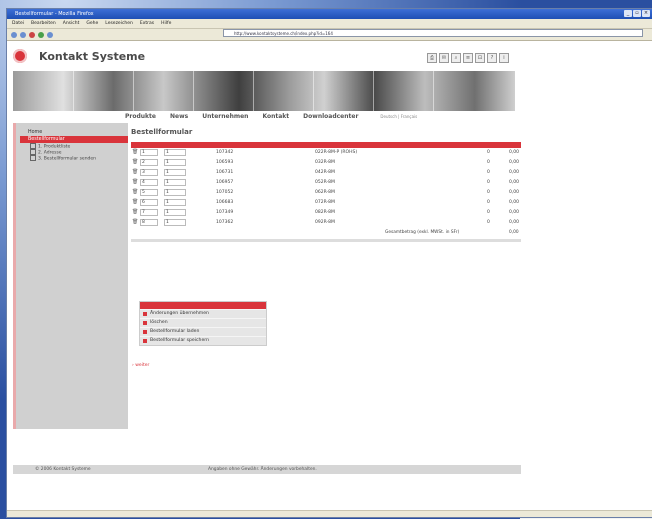 The height and width of the screenshot is (519, 652). What do you see at coordinates (326, 232) in the screenshot?
I see `total-row: Gesamtbetrag (exkl. MWSt. in SFr) 0,00` at bounding box center [326, 232].